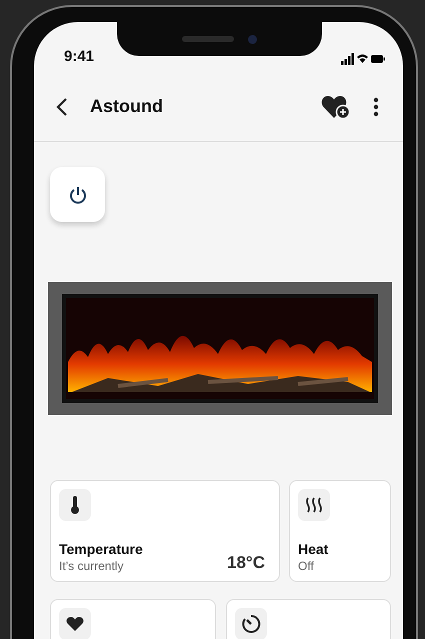 The height and width of the screenshot is (639, 425). I want to click on thermometer-icon, so click(75, 505).